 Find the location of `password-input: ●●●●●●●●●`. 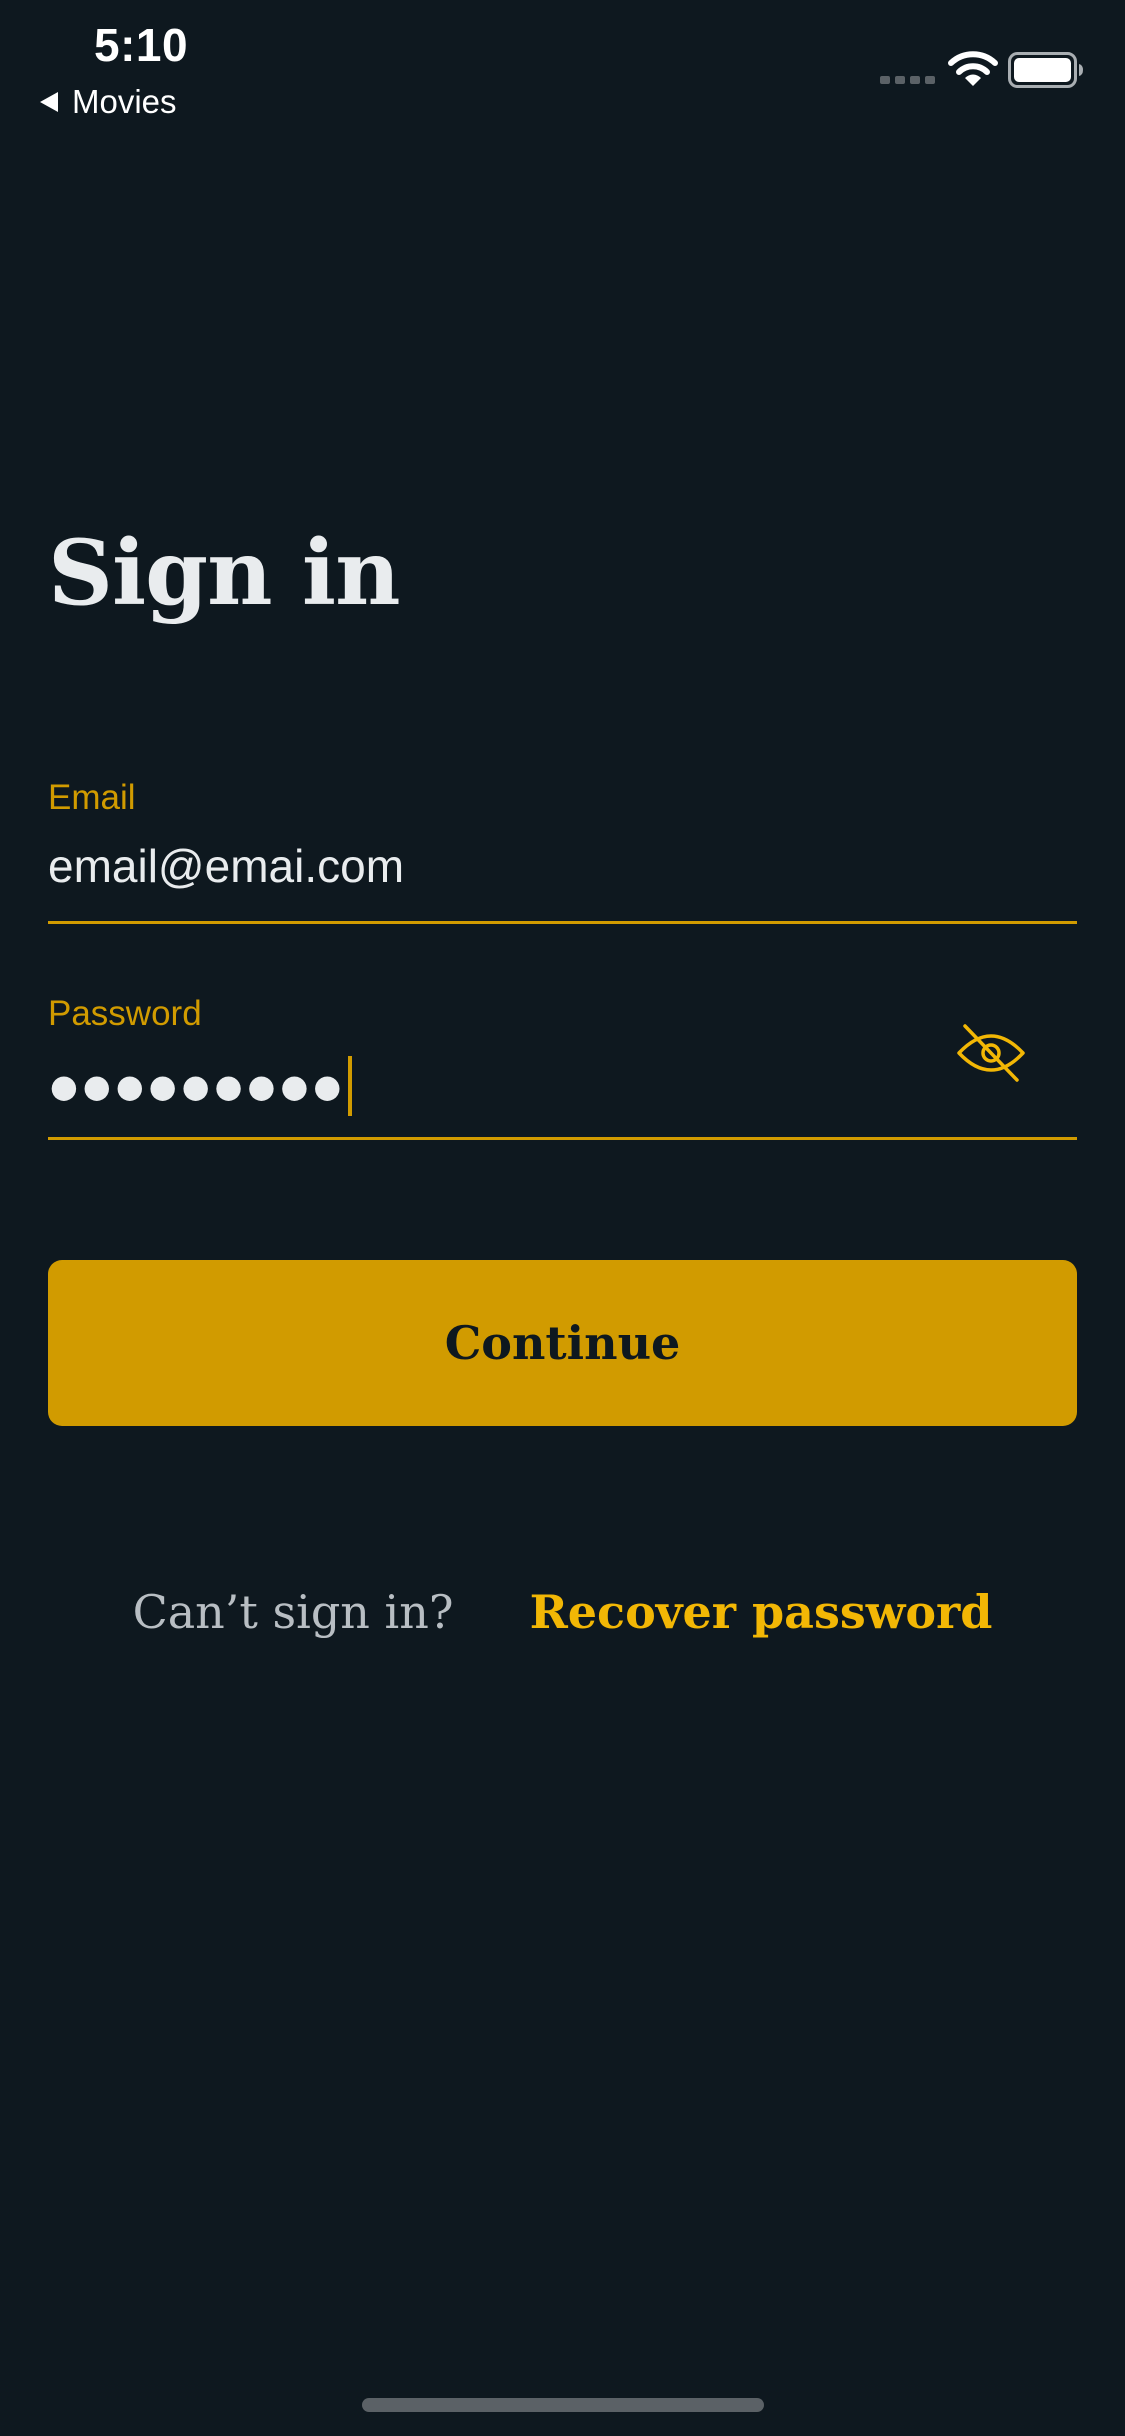

password-input: ●●●●●●●●● is located at coordinates (201, 1086).